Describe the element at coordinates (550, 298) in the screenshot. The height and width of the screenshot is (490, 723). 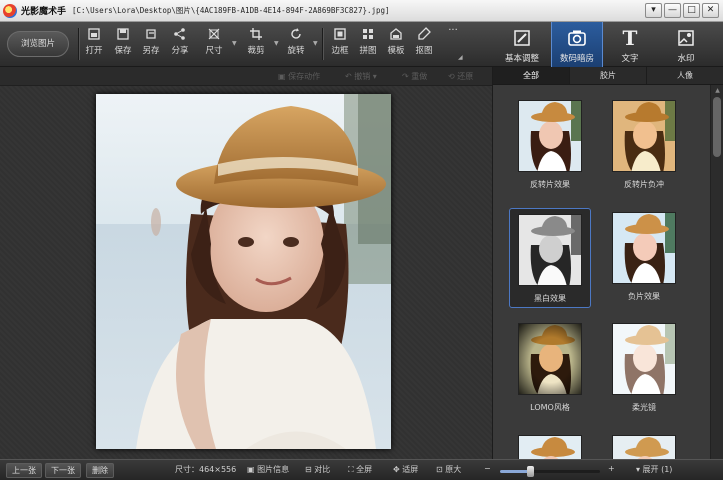
I see `effect-label: 黑白效果` at that location.